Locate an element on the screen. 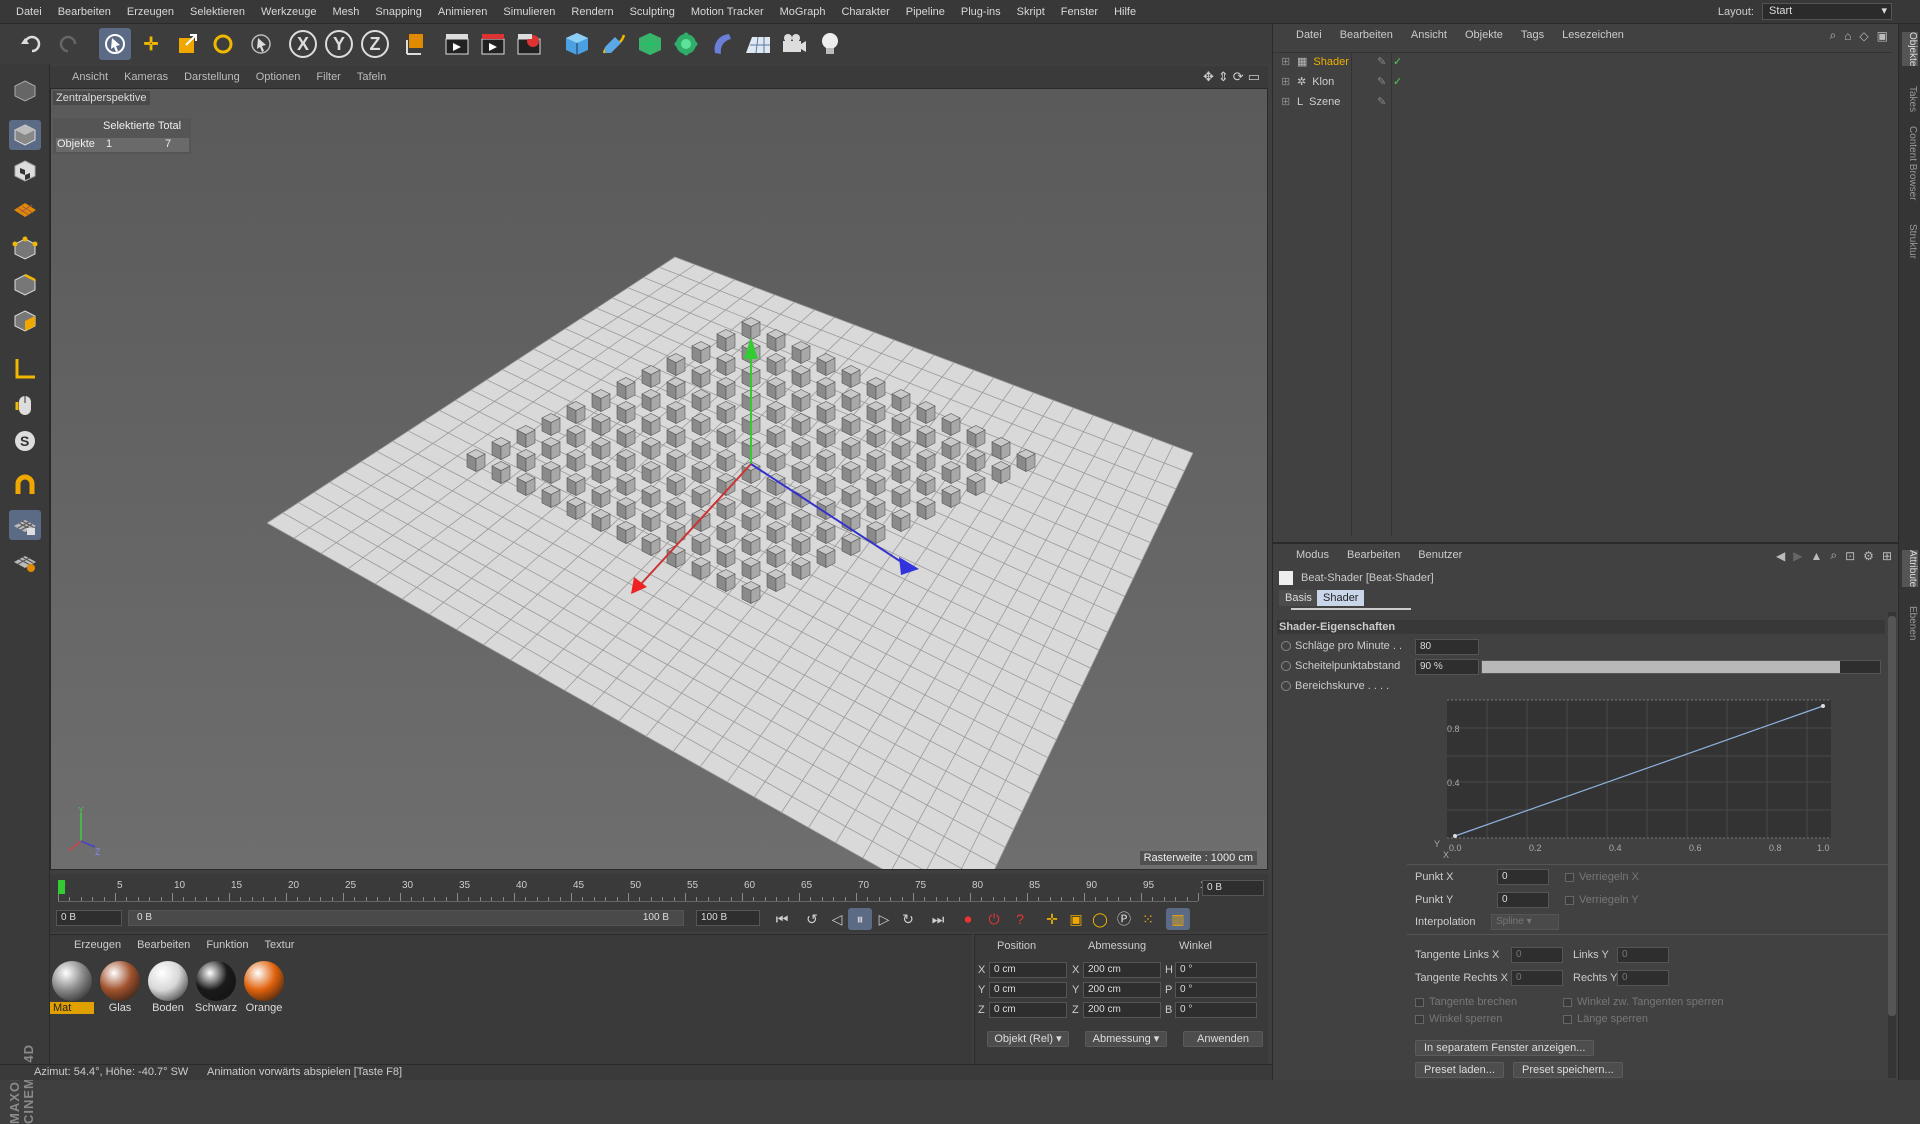  menu-hilfe: Hilfe is located at coordinates (1125, 12).